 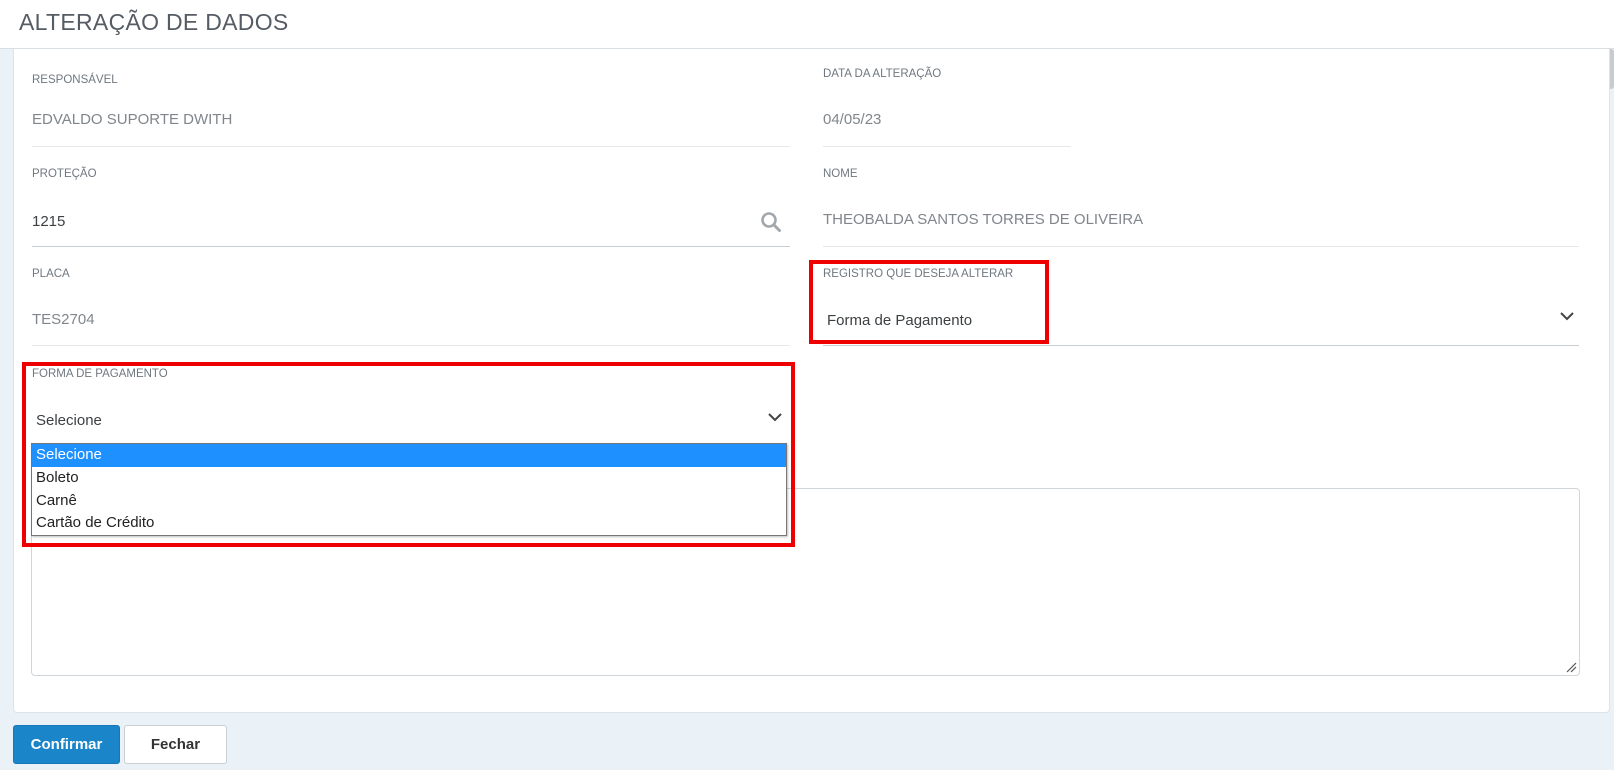 What do you see at coordinates (75, 80) in the screenshot?
I see `responsavel-label: RESPONSÁVEL` at bounding box center [75, 80].